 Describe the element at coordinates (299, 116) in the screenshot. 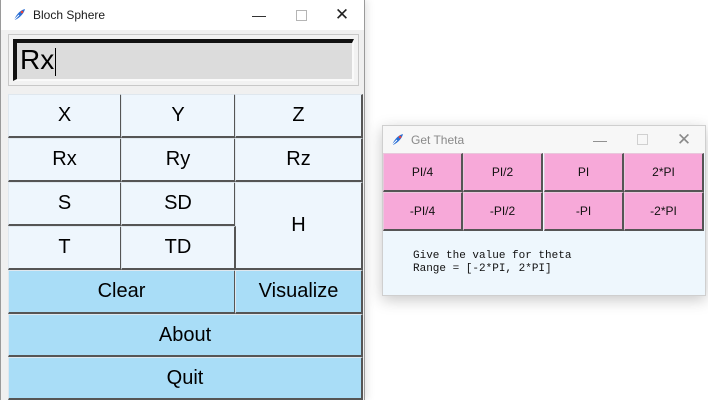

I see `z-gate-button: Z` at that location.